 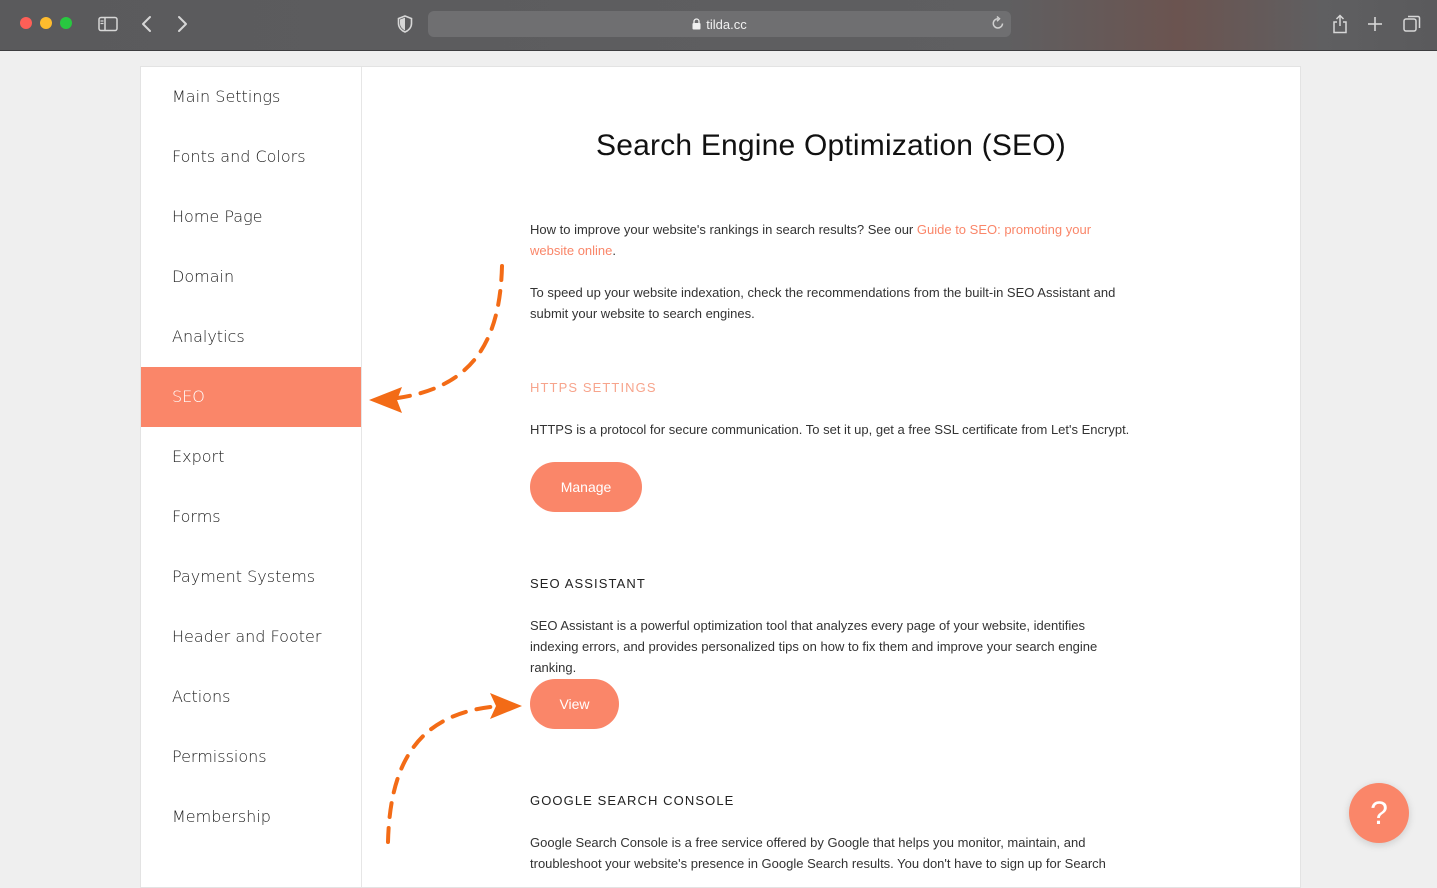 I want to click on minimize-window-button, so click(x=46, y=23).